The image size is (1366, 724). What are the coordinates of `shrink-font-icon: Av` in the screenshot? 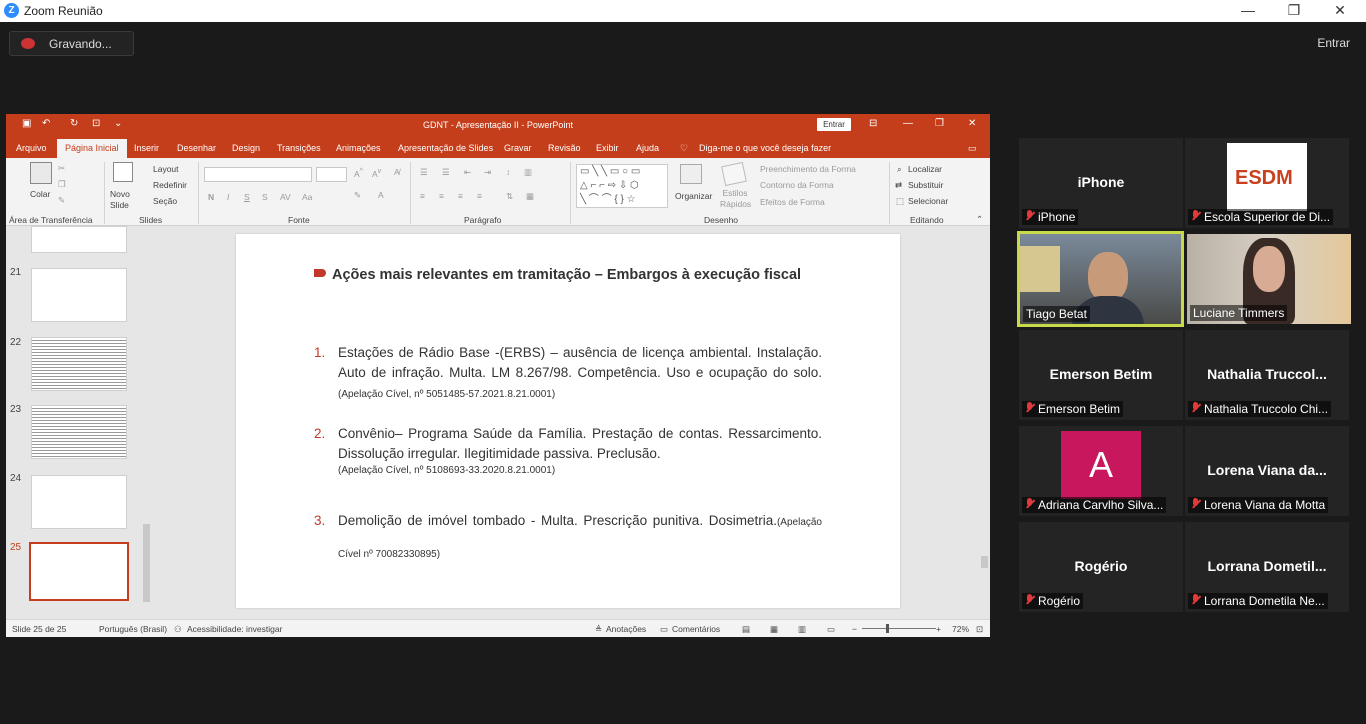 It's located at (376, 173).